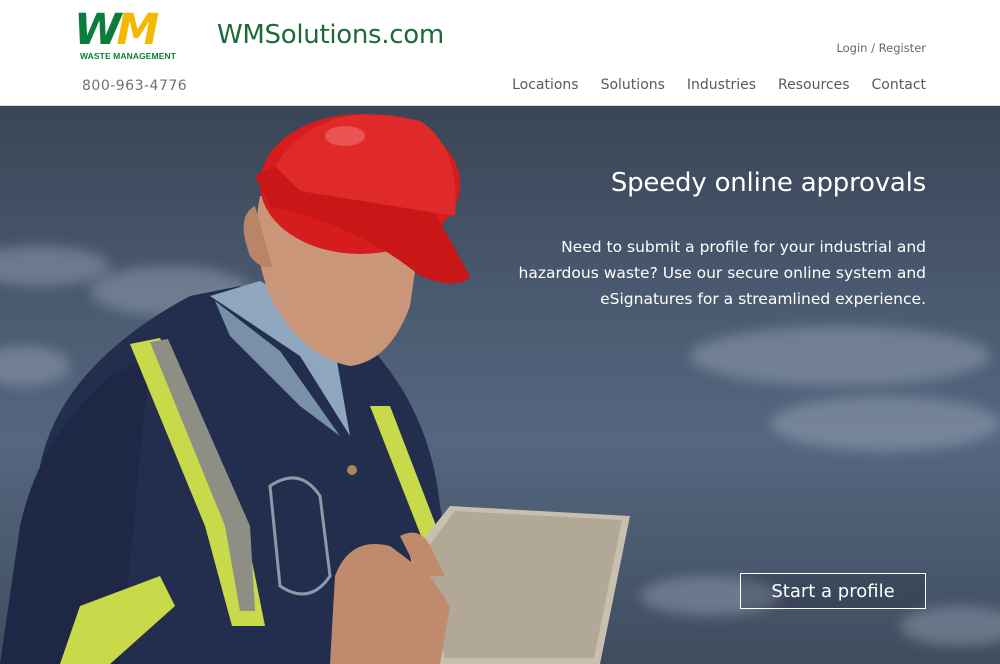 The image size is (1000, 664). Describe the element at coordinates (814, 85) in the screenshot. I see `nav-resources: Resources` at that location.